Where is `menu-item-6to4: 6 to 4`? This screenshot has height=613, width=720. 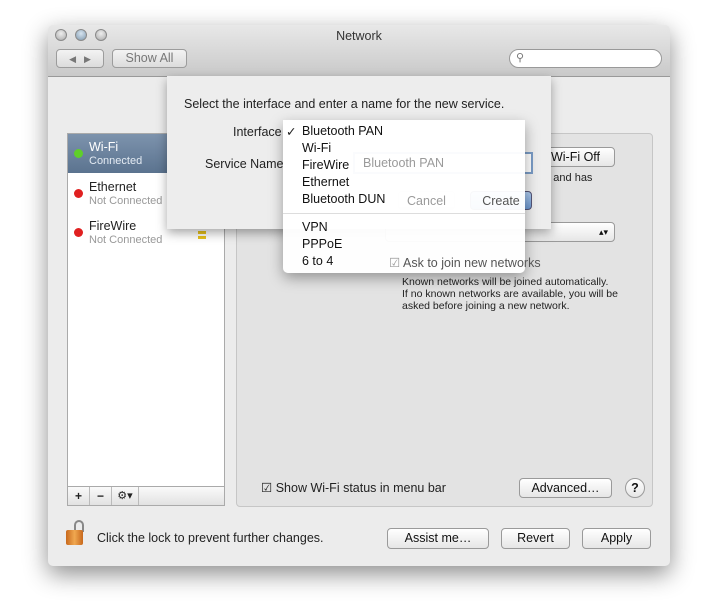
menu-item-6to4: 6 to 4 is located at coordinates (317, 261).